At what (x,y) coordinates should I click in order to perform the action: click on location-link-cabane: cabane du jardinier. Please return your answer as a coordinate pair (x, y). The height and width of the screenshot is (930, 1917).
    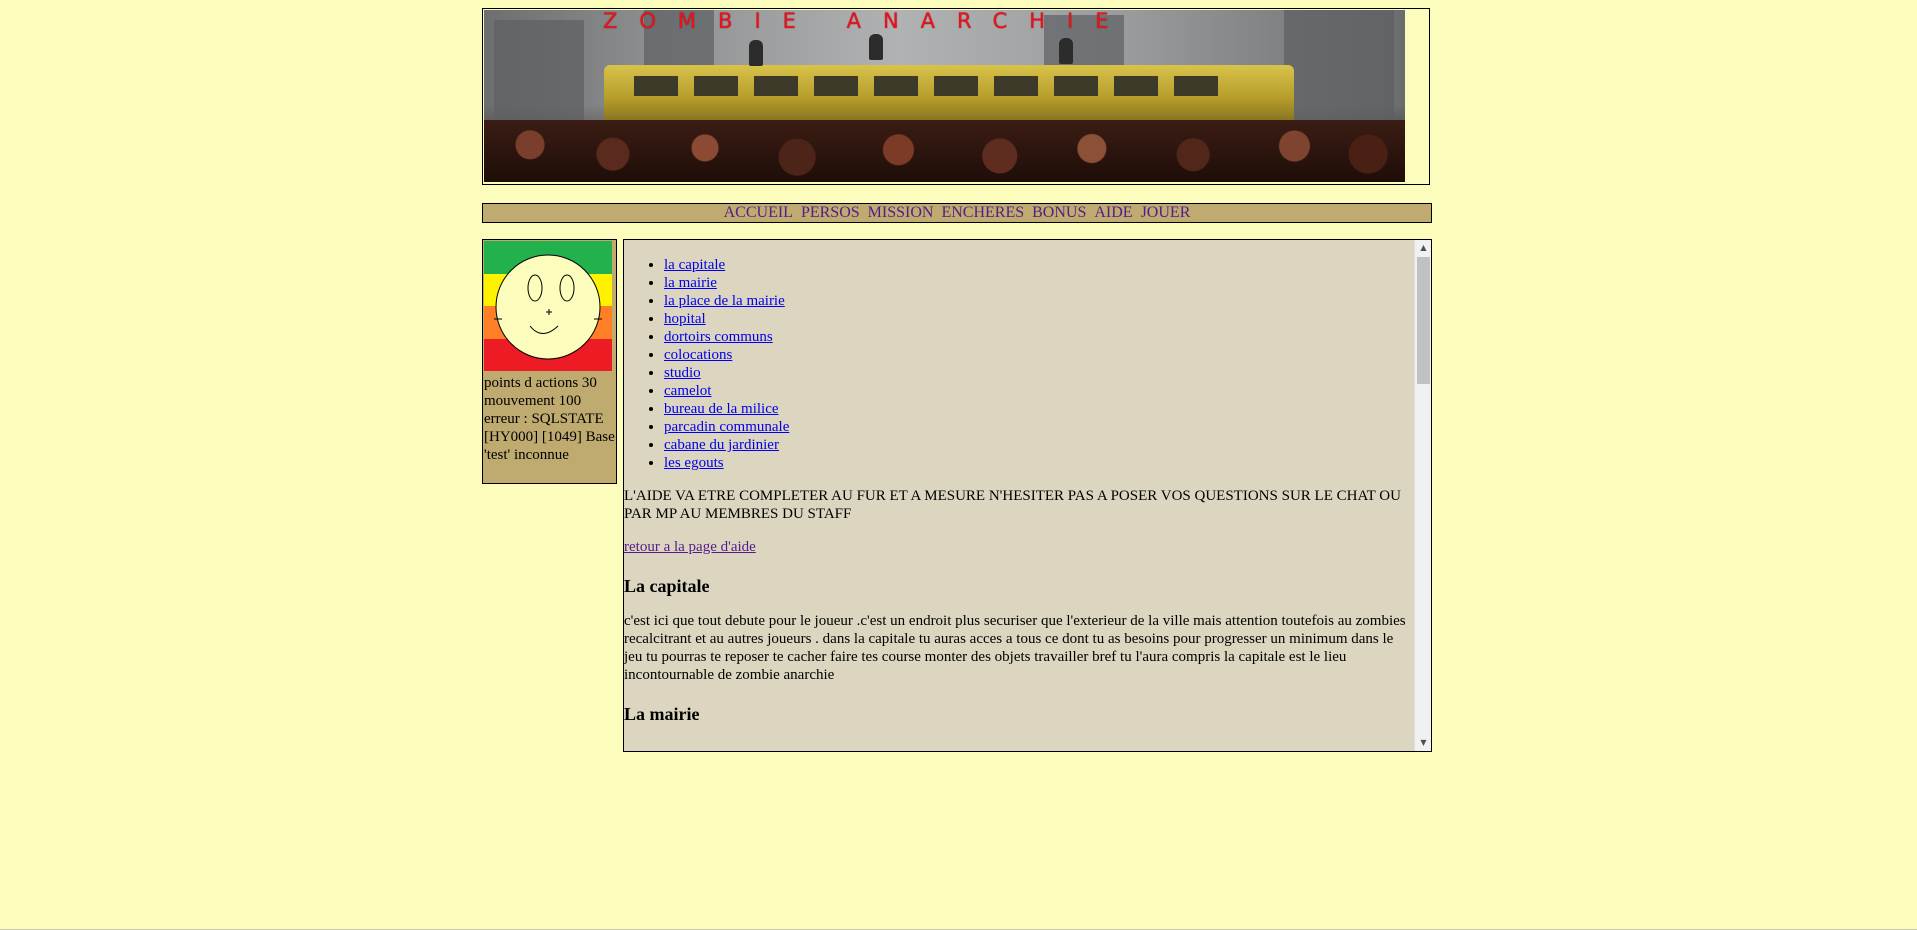
    Looking at the image, I should click on (721, 445).